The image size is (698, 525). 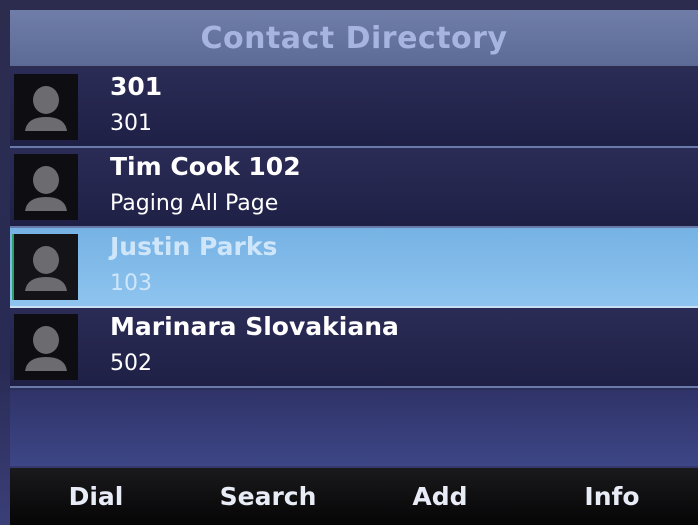 What do you see at coordinates (194, 203) in the screenshot?
I see `contact-number: Paging All Page` at bounding box center [194, 203].